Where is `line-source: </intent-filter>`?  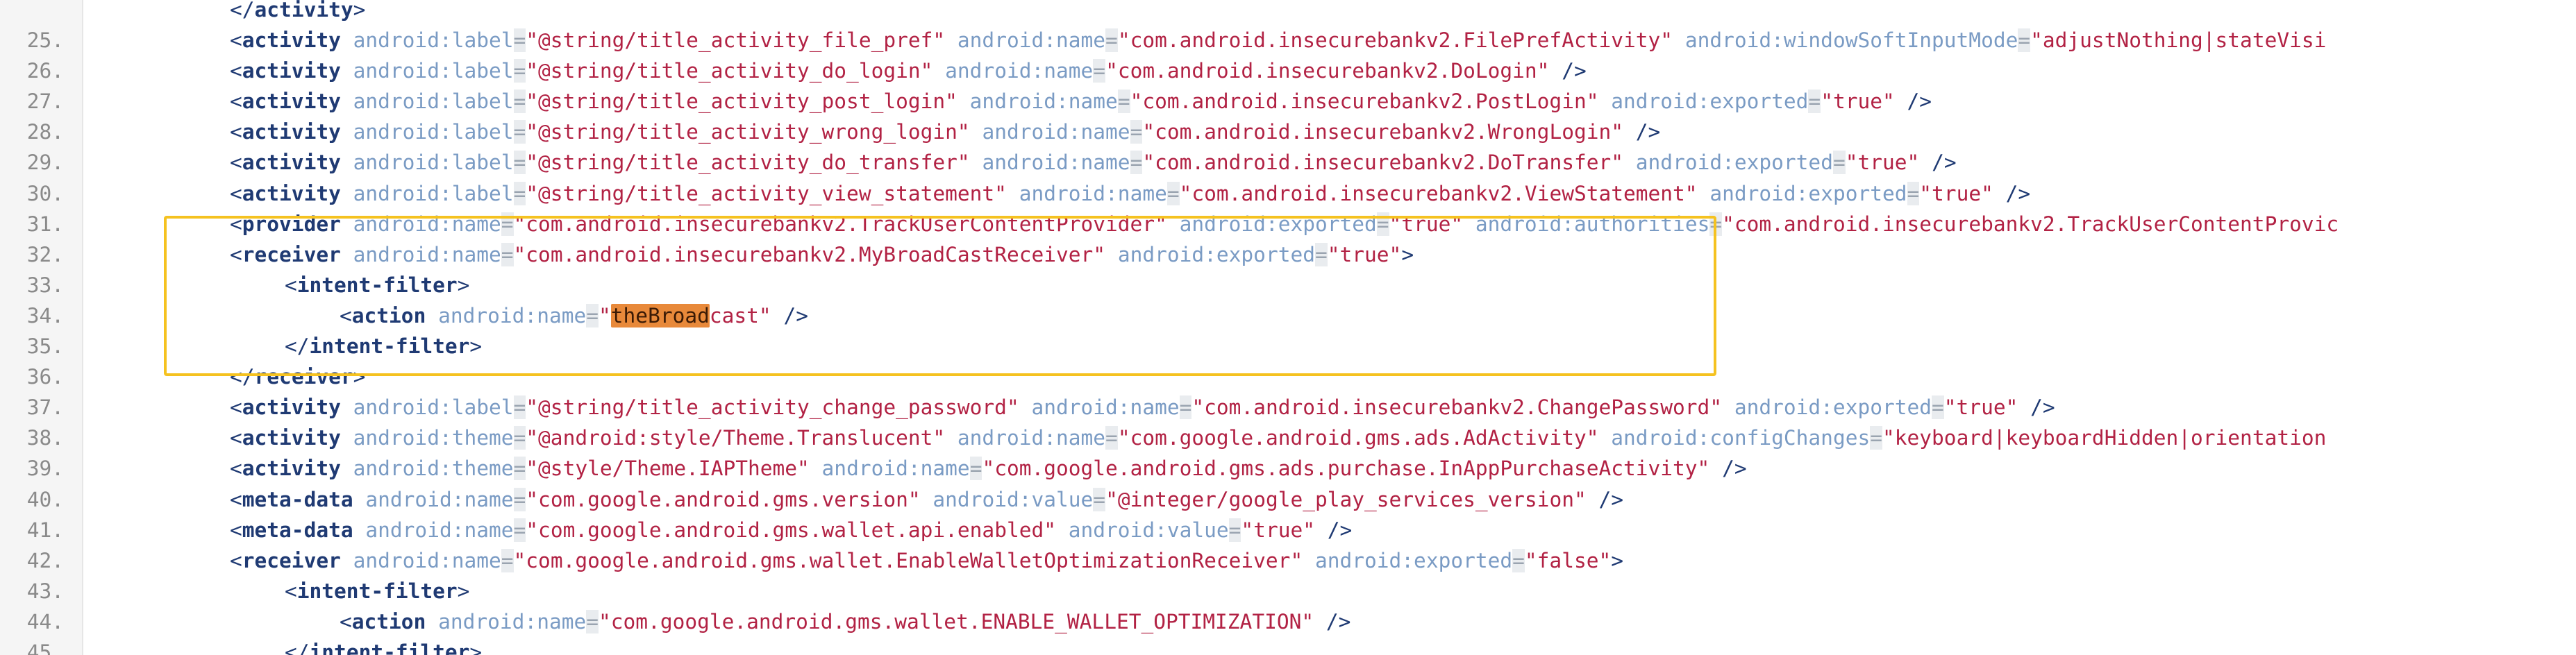
line-source: </intent-filter> is located at coordinates (383, 346).